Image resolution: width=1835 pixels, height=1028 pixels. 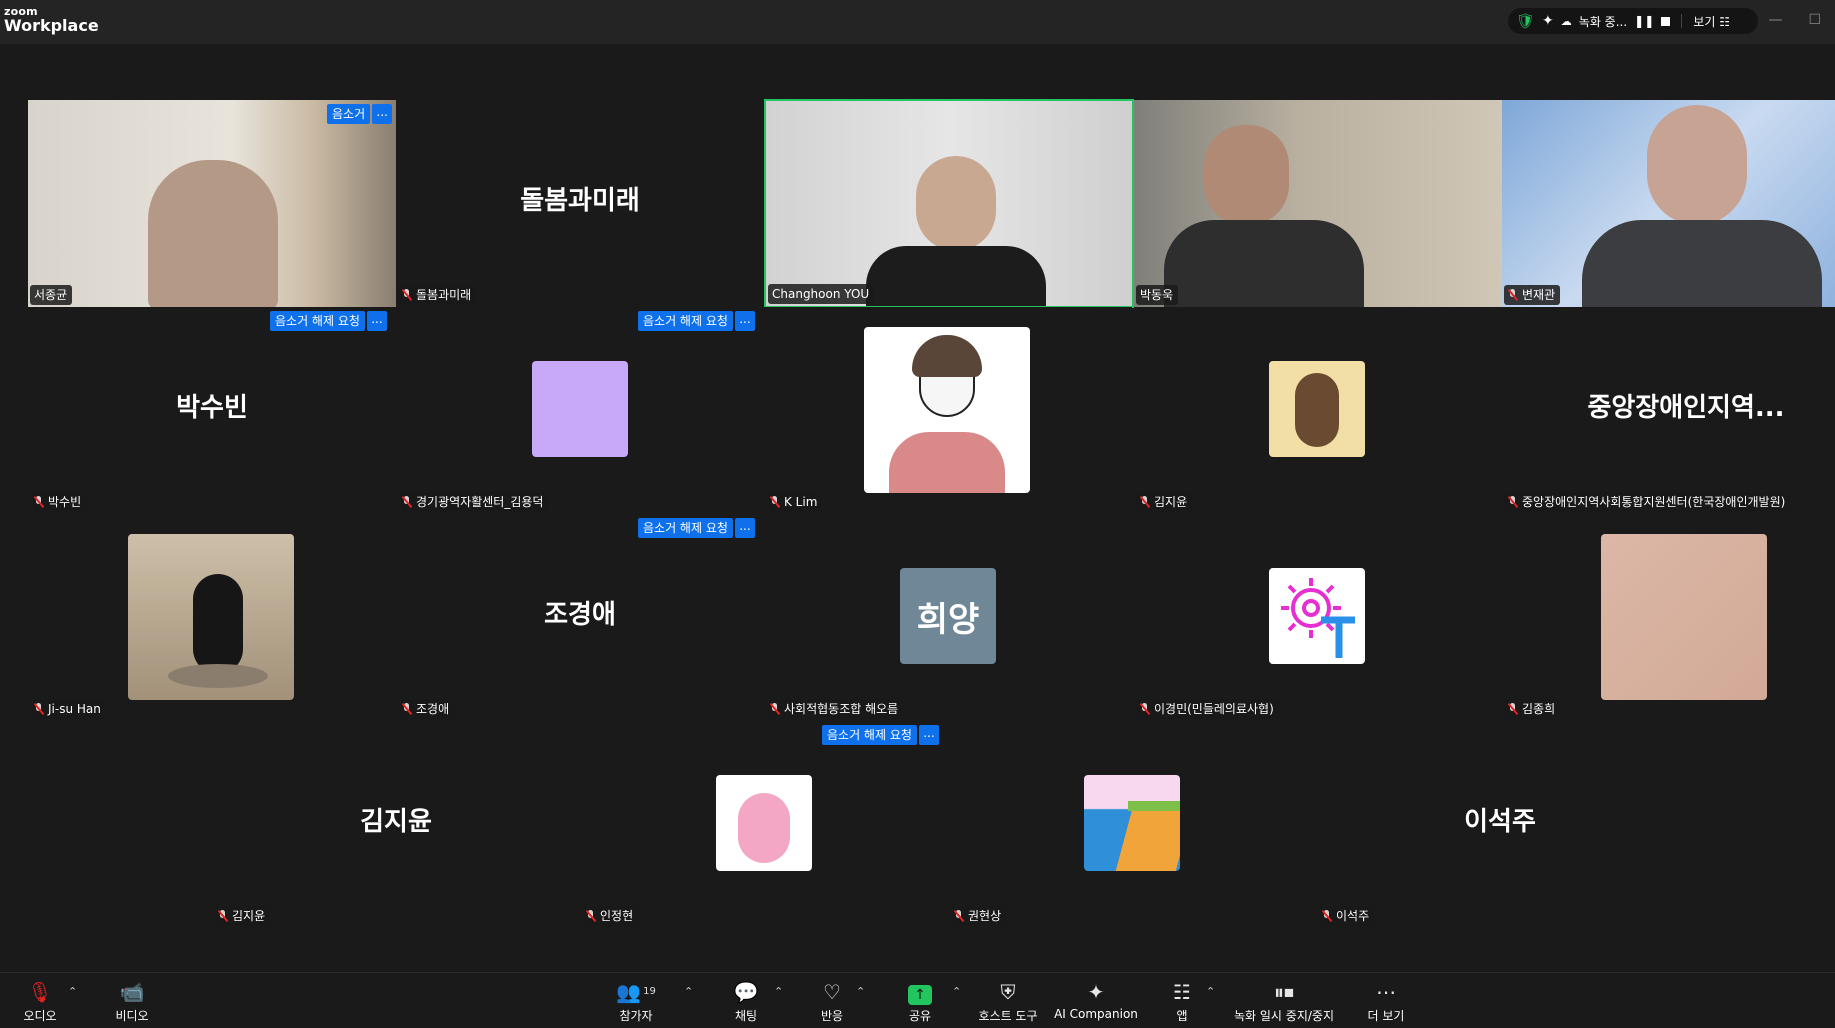 I want to click on drawn-piglet, so click(x=764, y=828).